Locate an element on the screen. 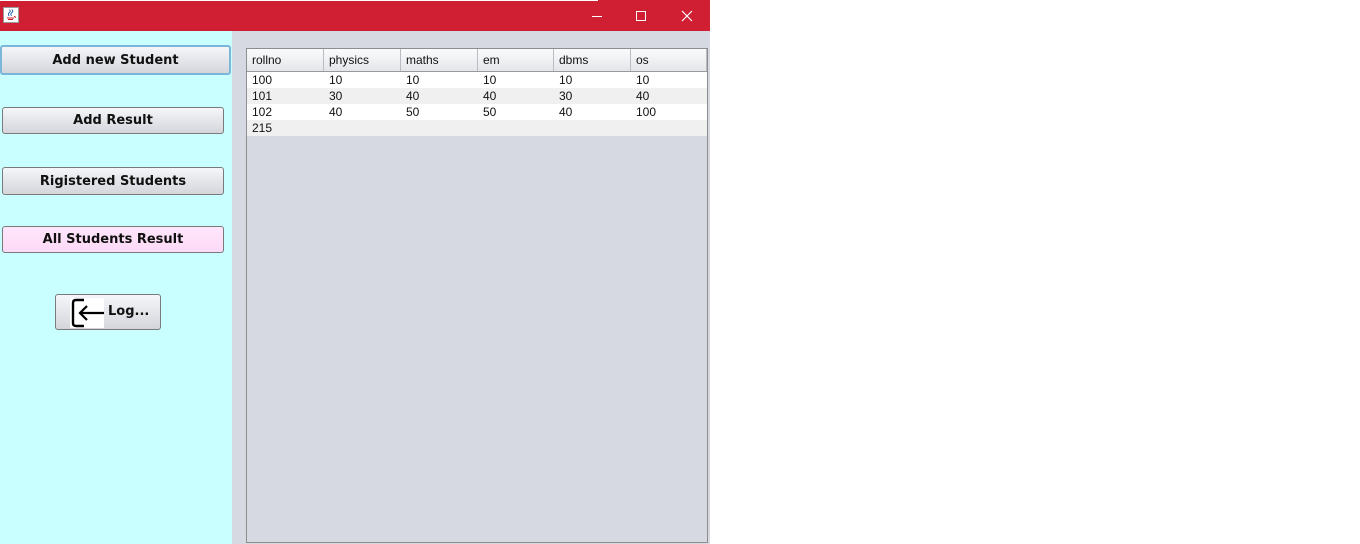  close-button is located at coordinates (687, 15).